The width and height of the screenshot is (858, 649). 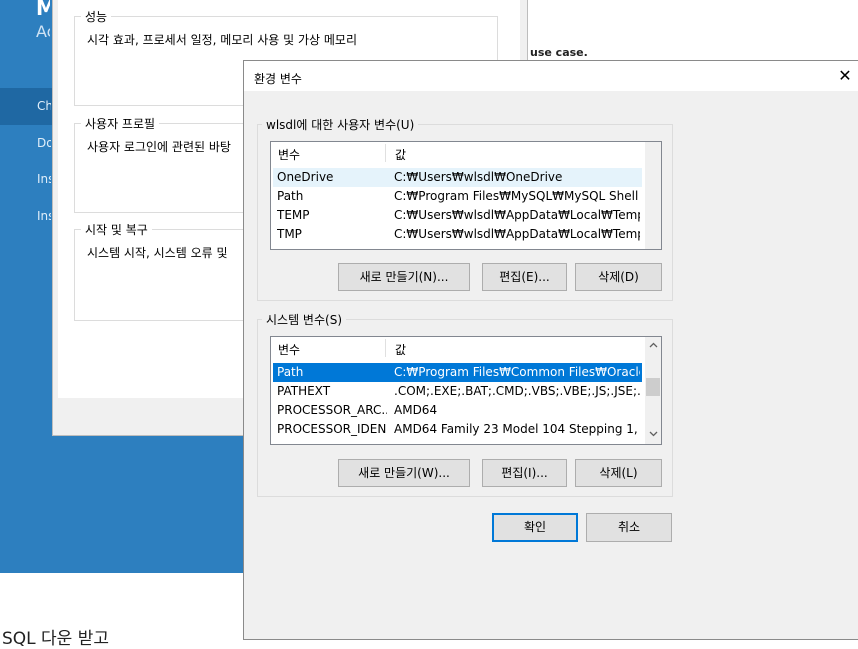 What do you see at coordinates (116, 229) in the screenshot?
I see `group-title: 시작 및 복구` at bounding box center [116, 229].